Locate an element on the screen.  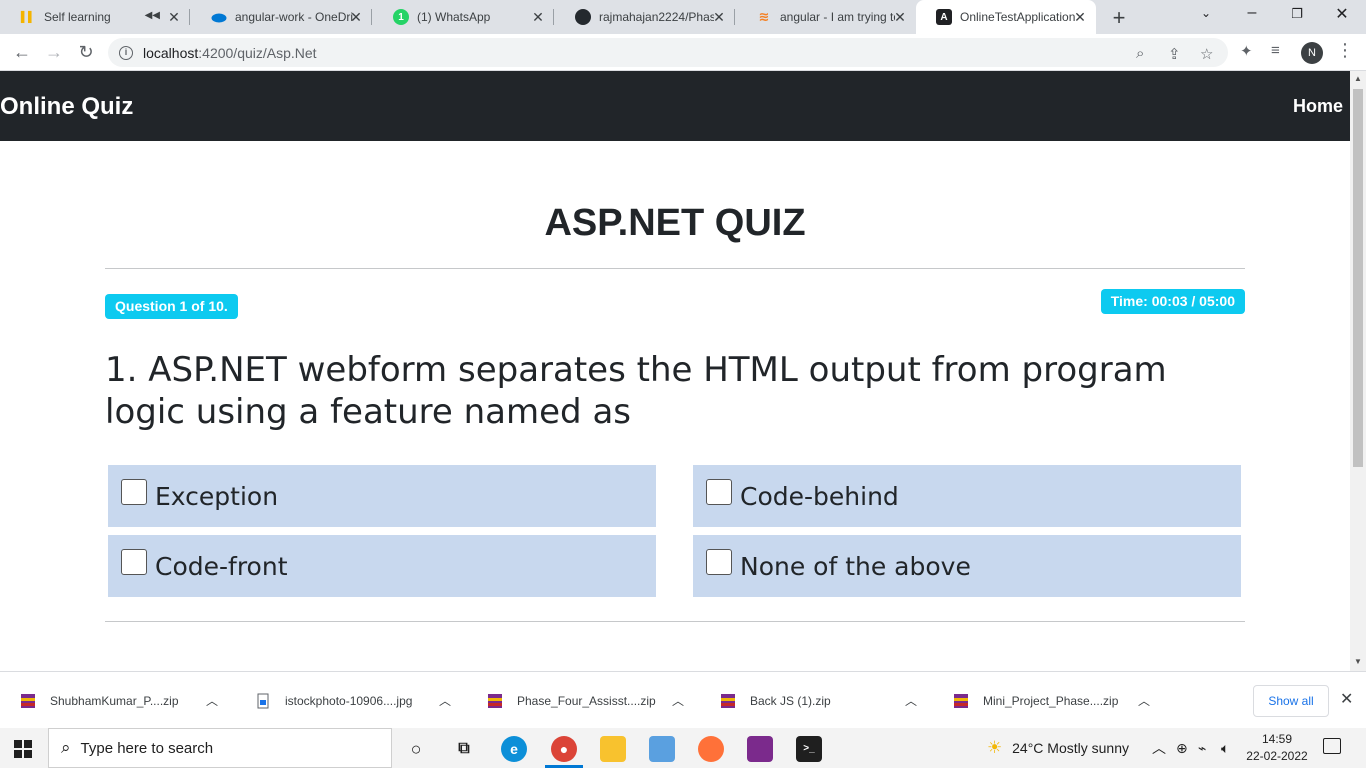
zoom-icon: ⌕ is located at coordinates (1140, 53).